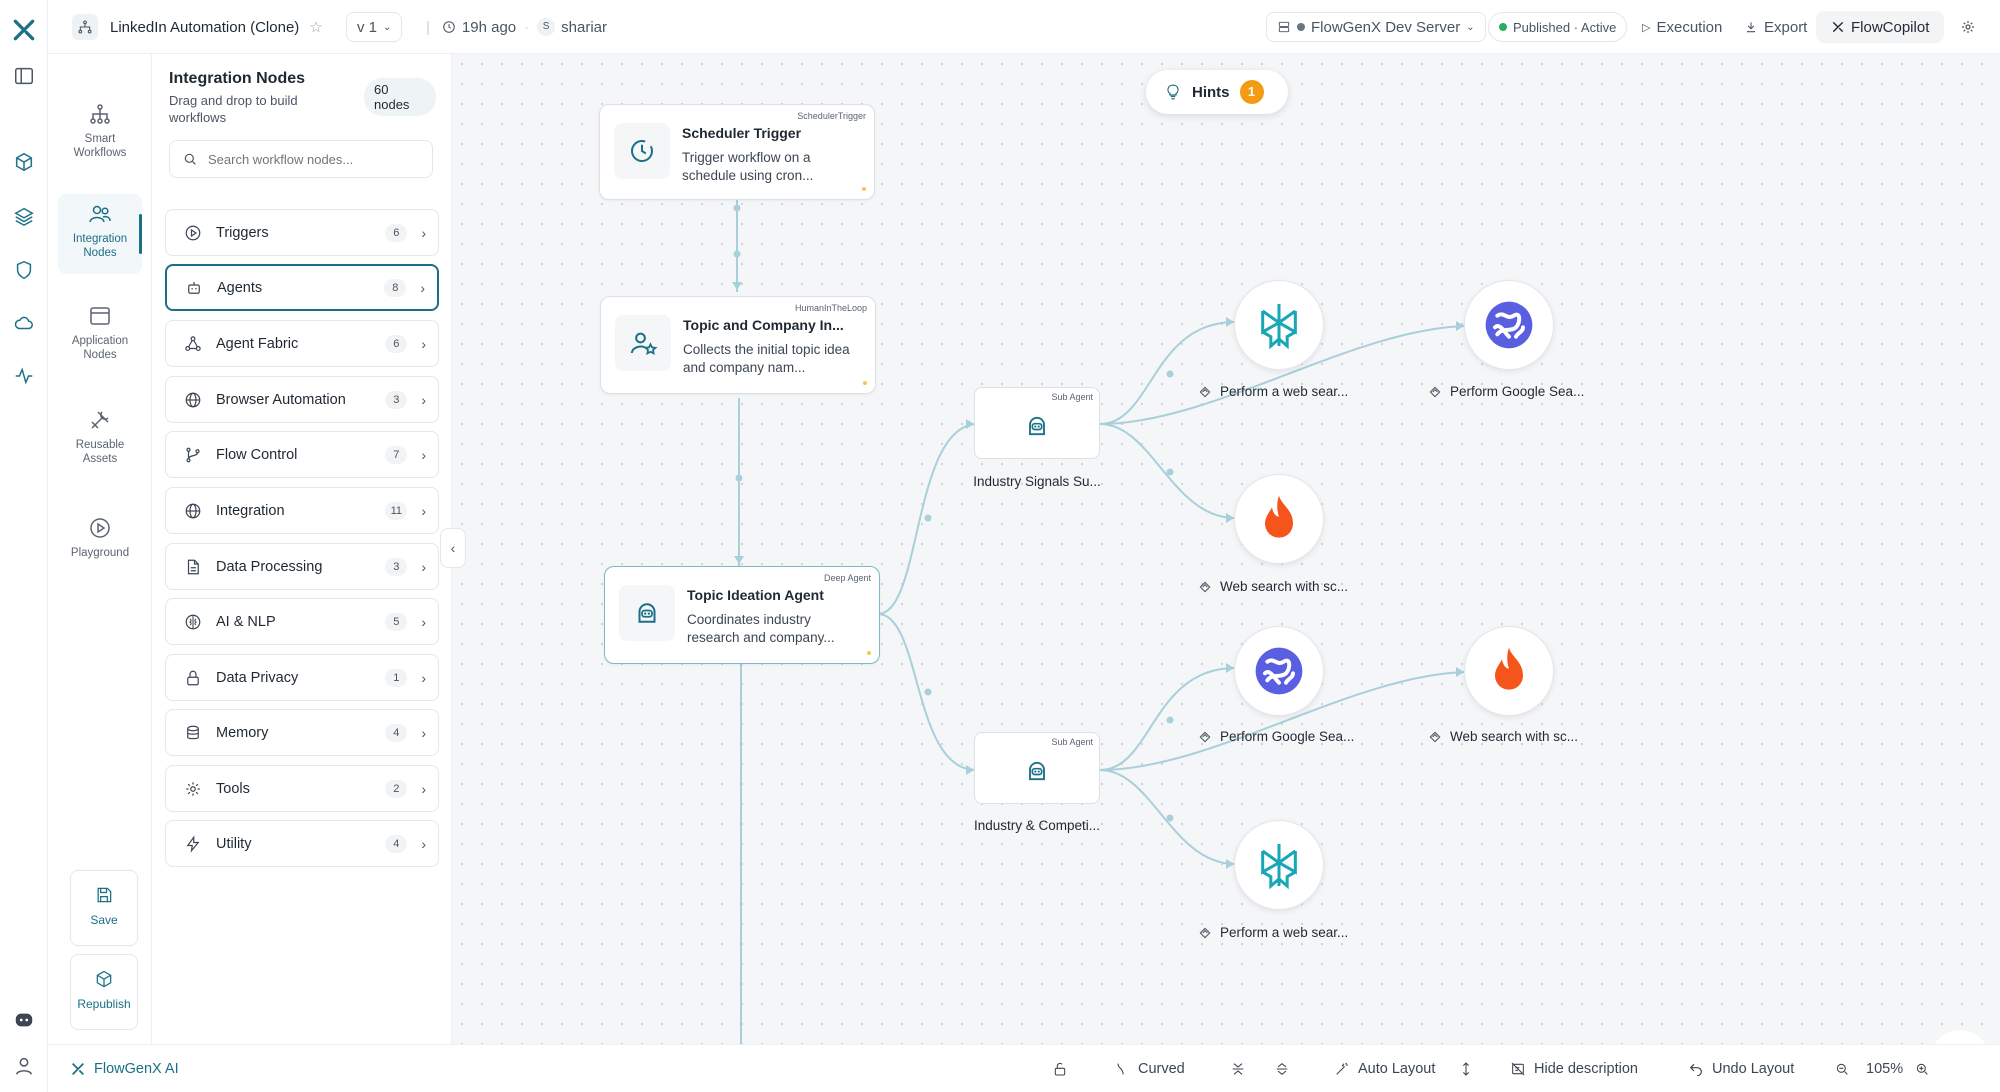 This screenshot has width=2000, height=1092. What do you see at coordinates (194, 287) in the screenshot?
I see `robot-icon` at bounding box center [194, 287].